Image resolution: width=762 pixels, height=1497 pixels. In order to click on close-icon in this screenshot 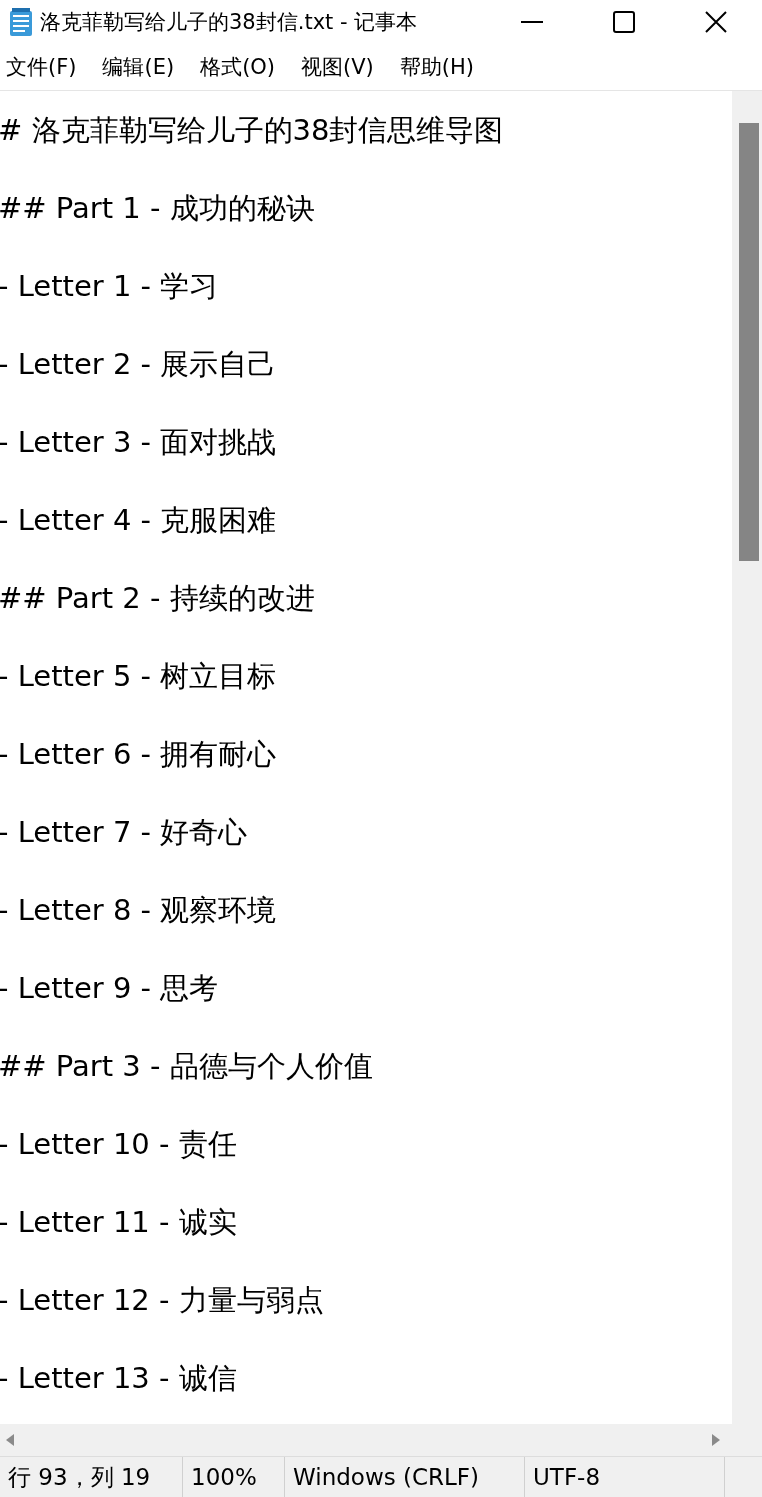, I will do `click(716, 22)`.